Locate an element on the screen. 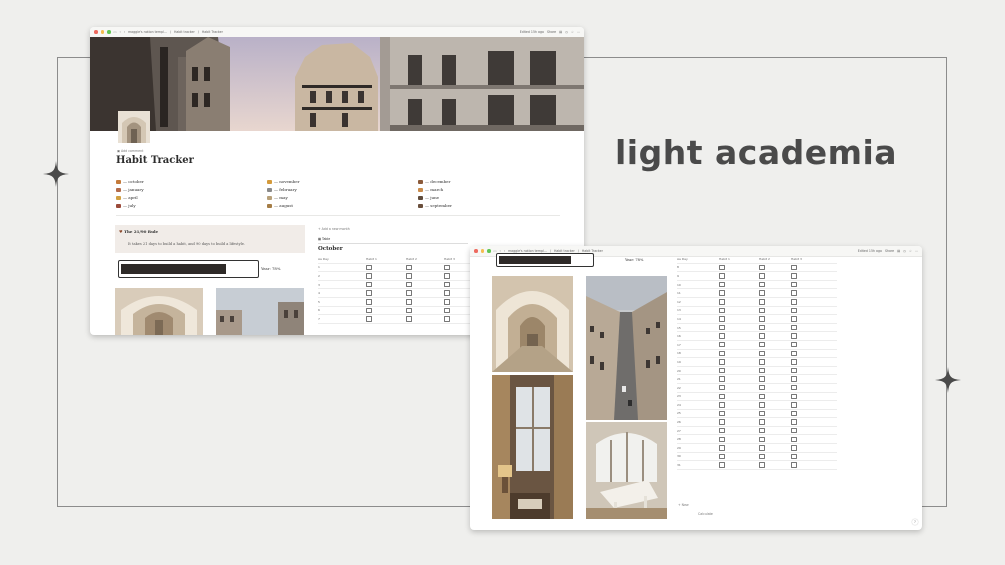  calculate-button: Calculate is located at coordinates (705, 514).